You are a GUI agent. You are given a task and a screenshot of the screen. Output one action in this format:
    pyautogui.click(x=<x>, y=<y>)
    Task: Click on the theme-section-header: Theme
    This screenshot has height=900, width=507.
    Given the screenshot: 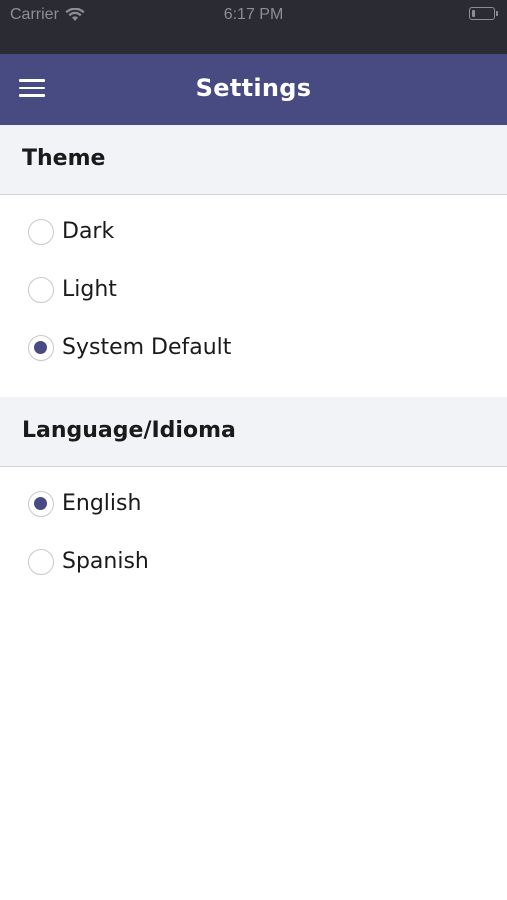 What is the action you would take?
    pyautogui.click(x=253, y=160)
    